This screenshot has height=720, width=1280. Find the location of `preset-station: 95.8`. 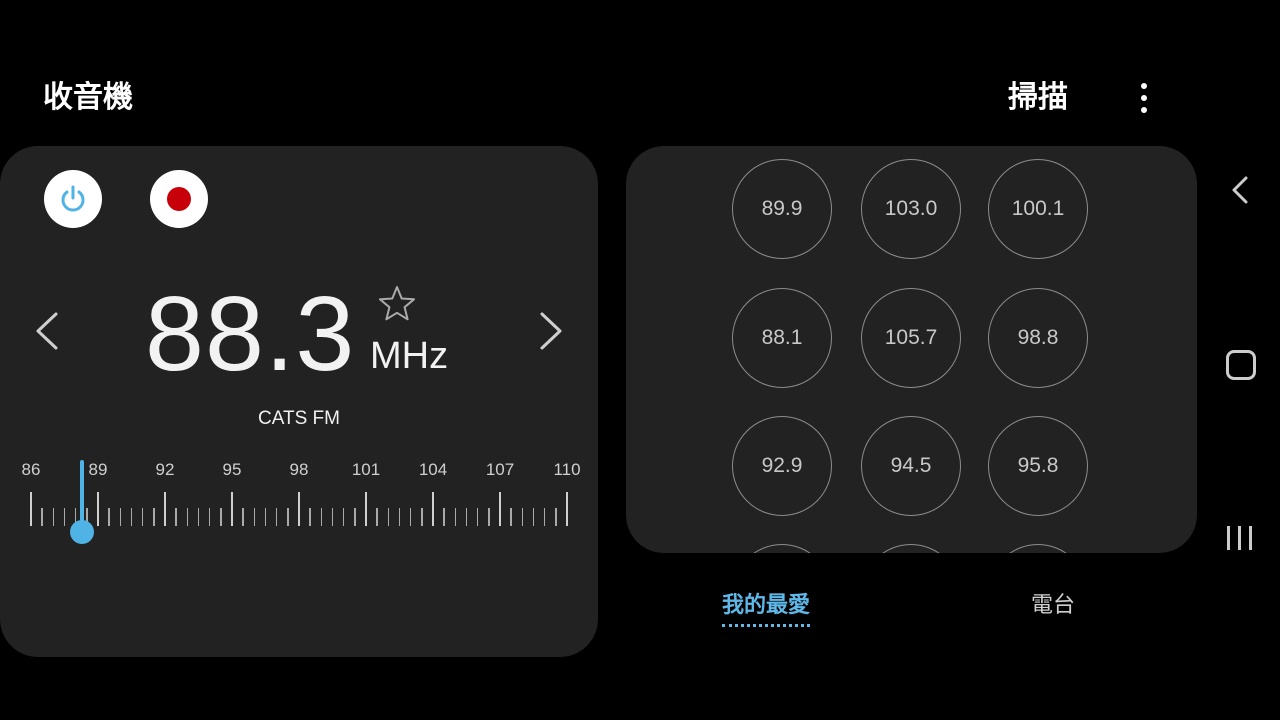

preset-station: 95.8 is located at coordinates (1038, 466).